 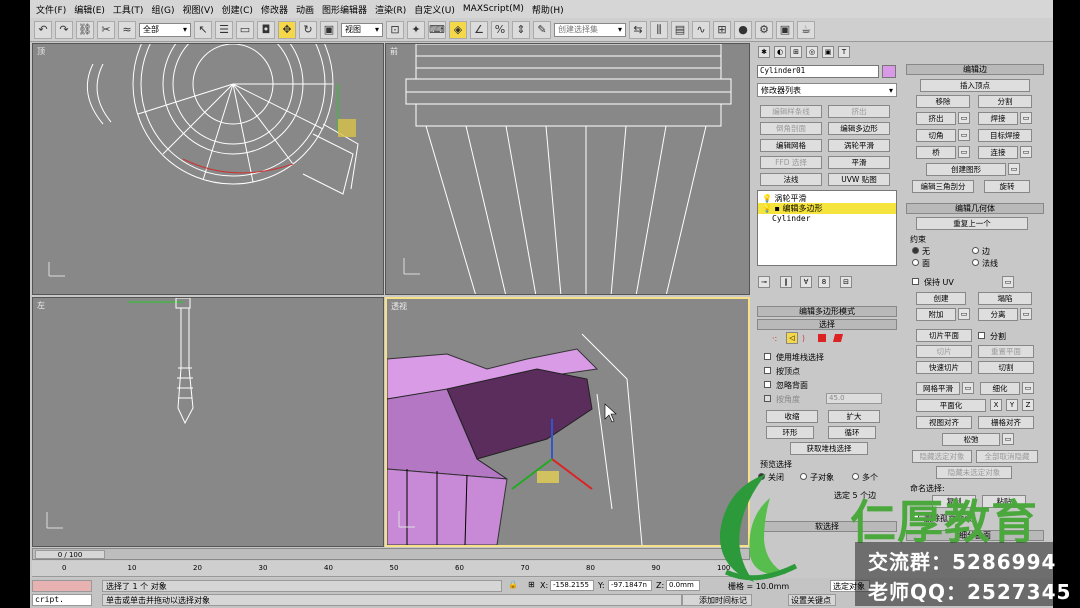 I want to click on attach-button: 附加, so click(x=936, y=314).